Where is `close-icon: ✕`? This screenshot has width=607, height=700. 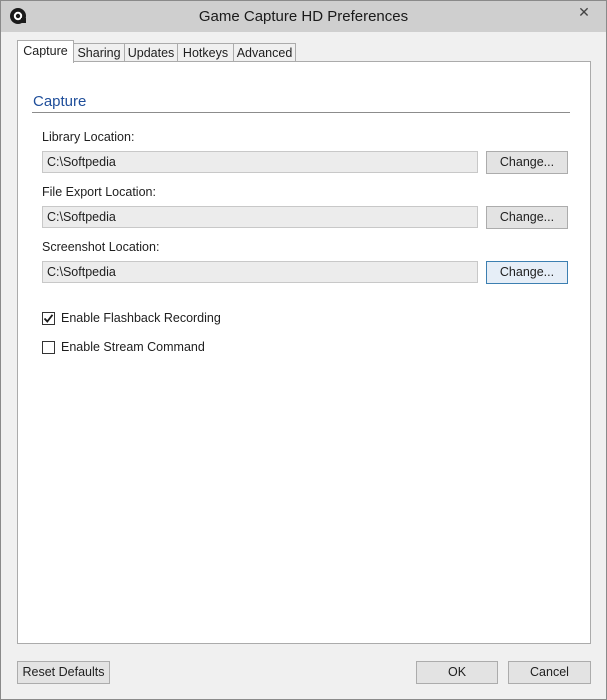
close-icon: ✕ is located at coordinates (584, 12).